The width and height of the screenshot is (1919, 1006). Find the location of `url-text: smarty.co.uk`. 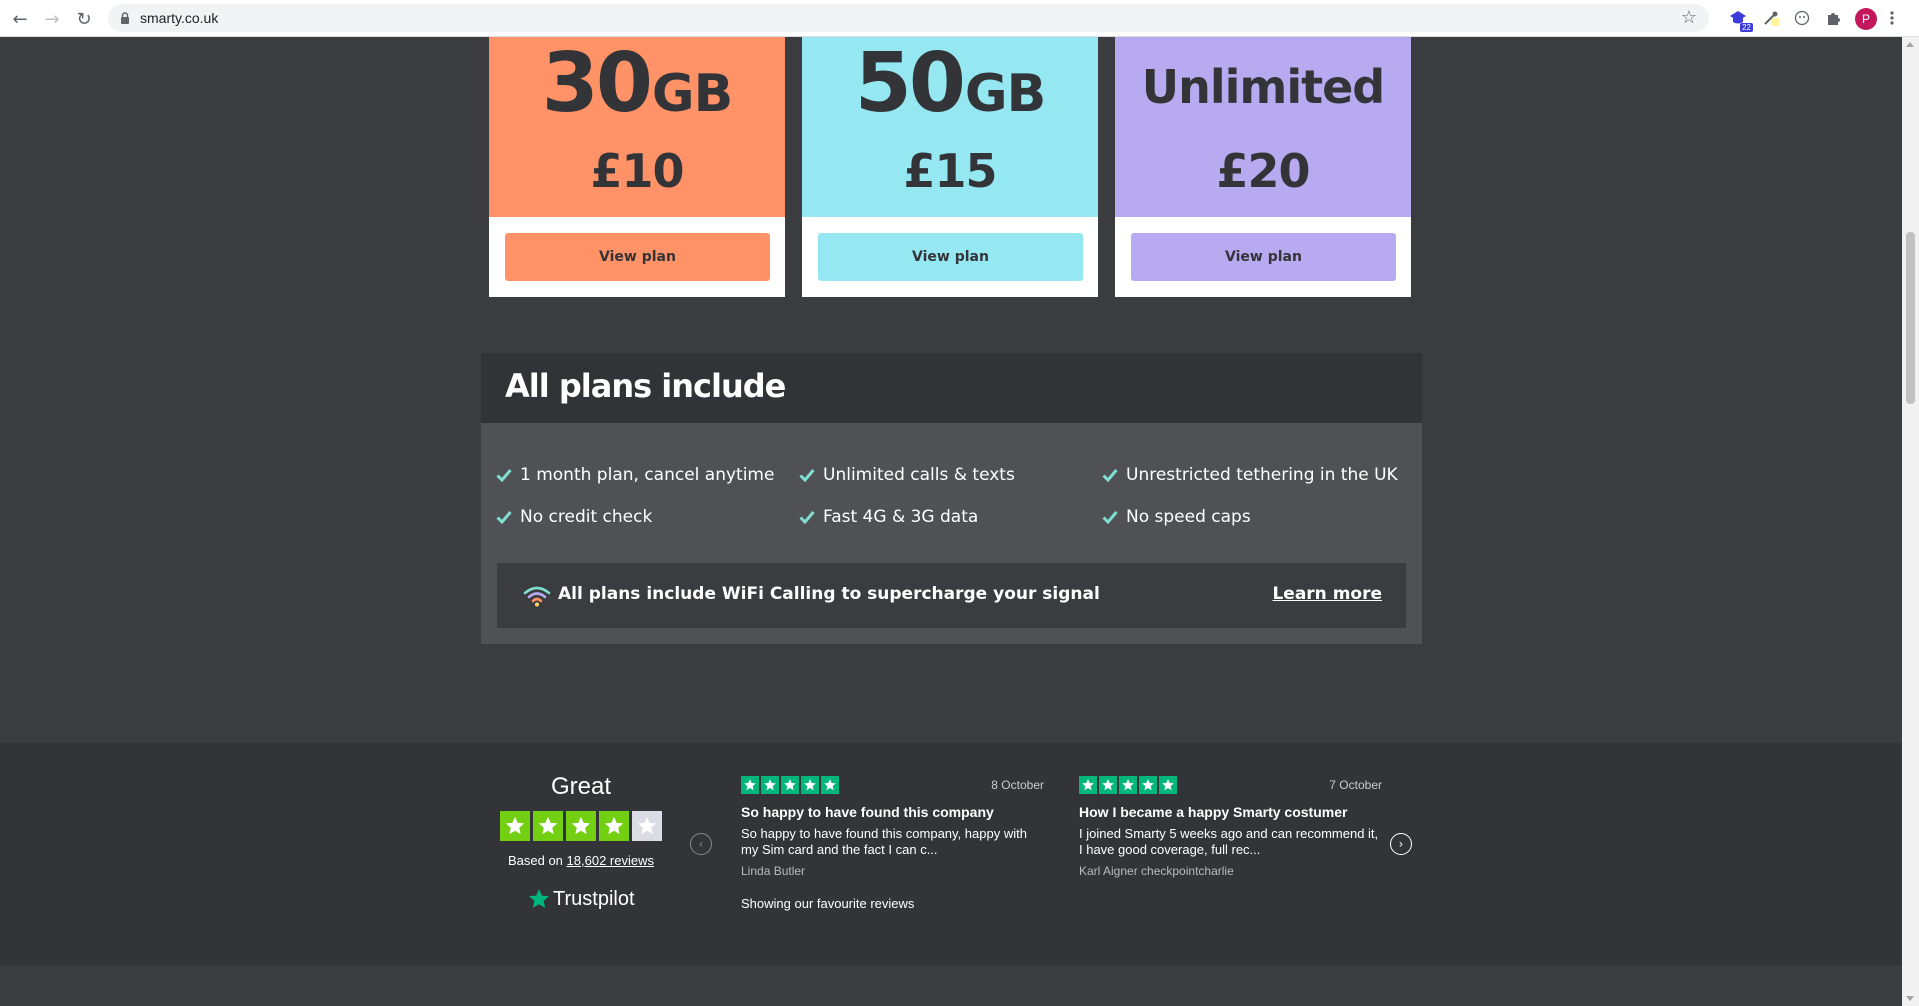

url-text: smarty.co.uk is located at coordinates (179, 18).